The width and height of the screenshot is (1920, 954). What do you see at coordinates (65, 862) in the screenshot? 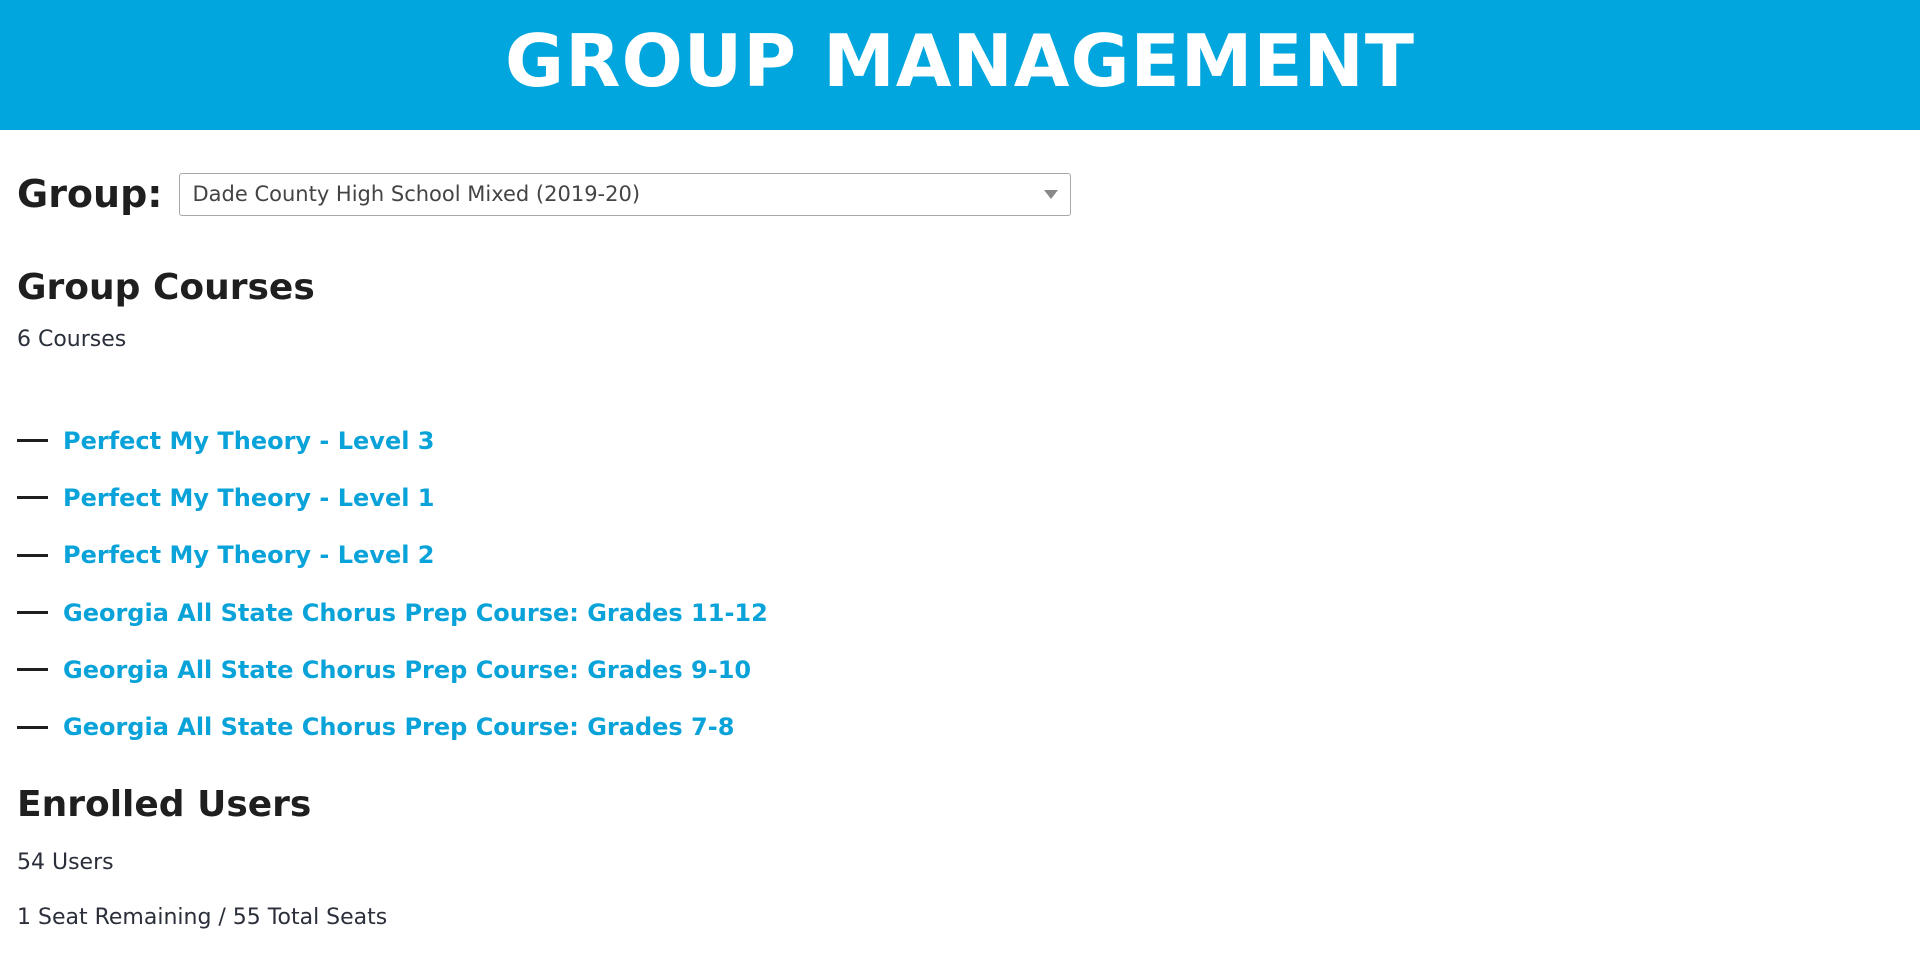
I see `user-count: 54 Users` at bounding box center [65, 862].